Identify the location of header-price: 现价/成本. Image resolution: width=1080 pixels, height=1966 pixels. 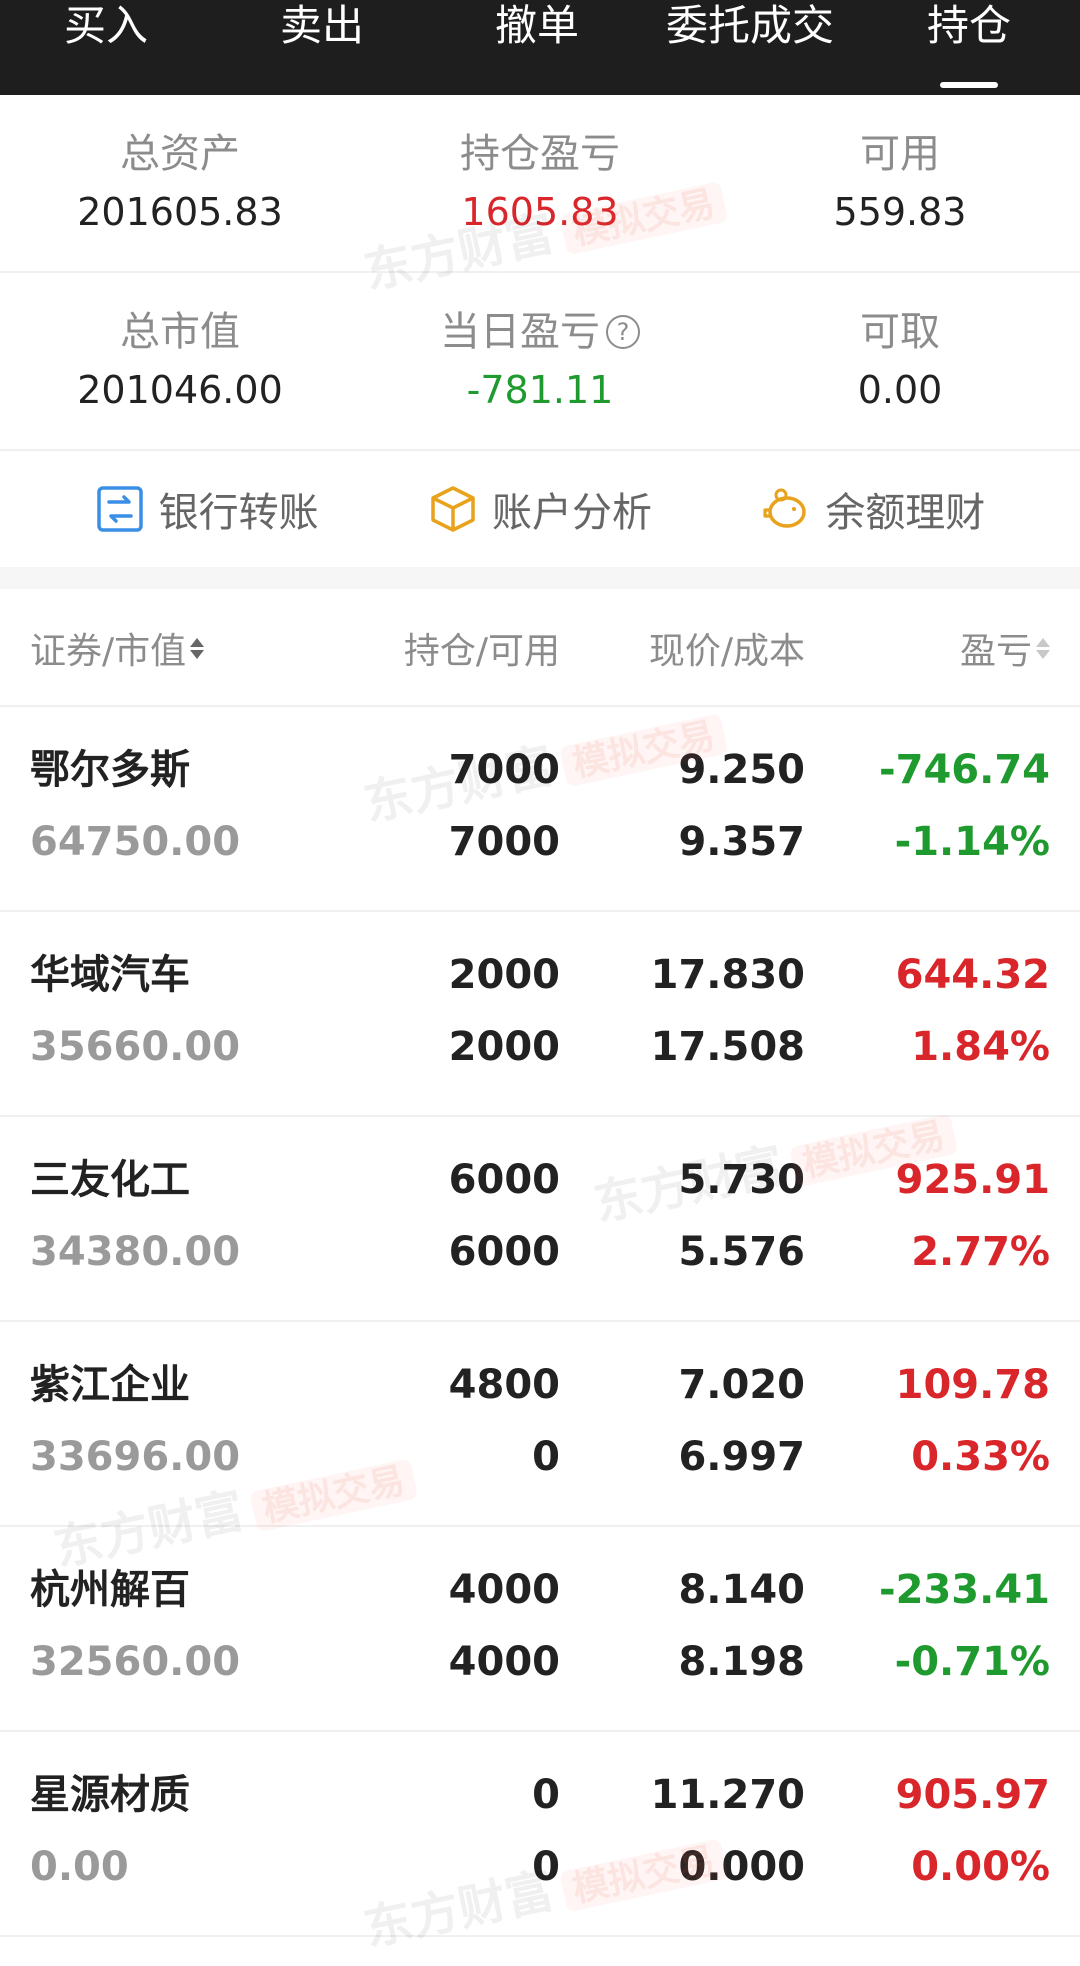
(727, 648).